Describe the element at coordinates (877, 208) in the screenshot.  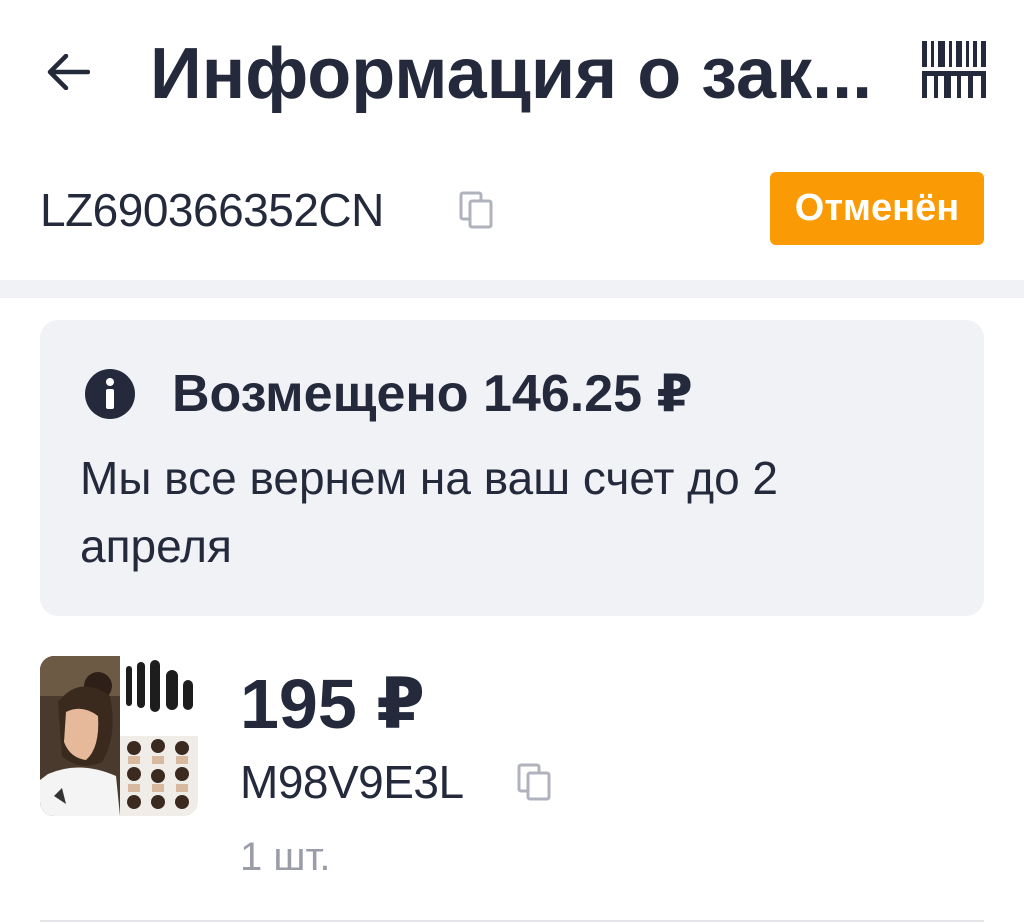
I see `status-badge: Отменён` at that location.